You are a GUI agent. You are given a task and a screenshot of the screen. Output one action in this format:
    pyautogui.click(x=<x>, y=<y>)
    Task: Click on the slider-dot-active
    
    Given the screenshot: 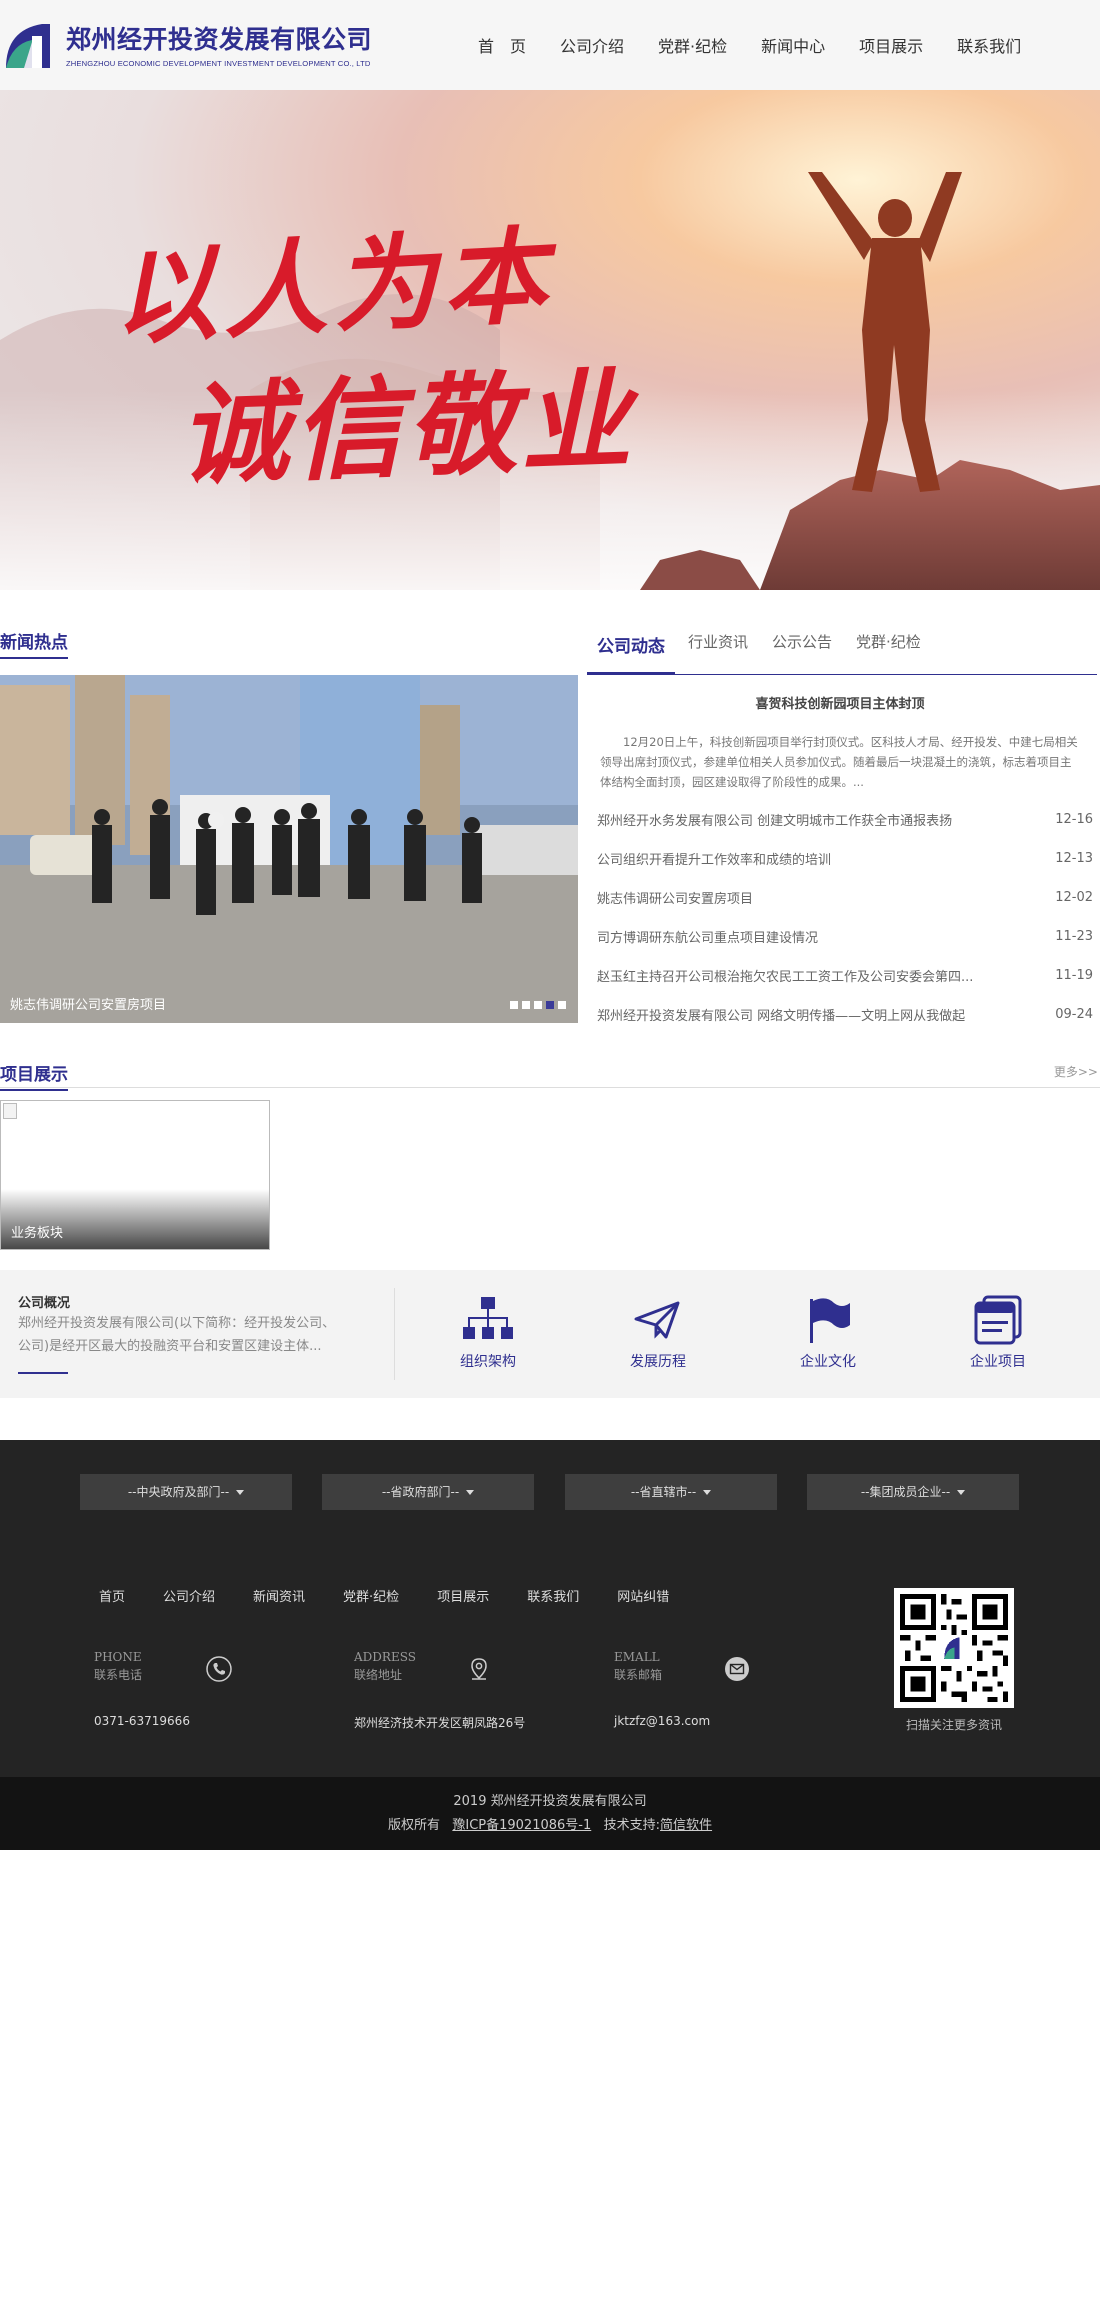 What is the action you would take?
    pyautogui.click(x=550, y=1005)
    